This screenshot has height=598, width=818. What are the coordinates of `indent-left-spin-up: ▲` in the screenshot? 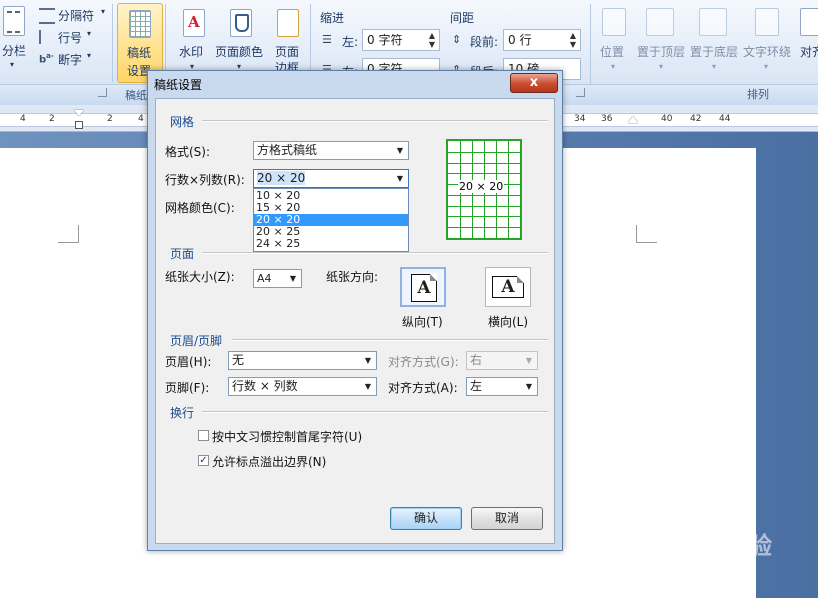 It's located at (432, 35).